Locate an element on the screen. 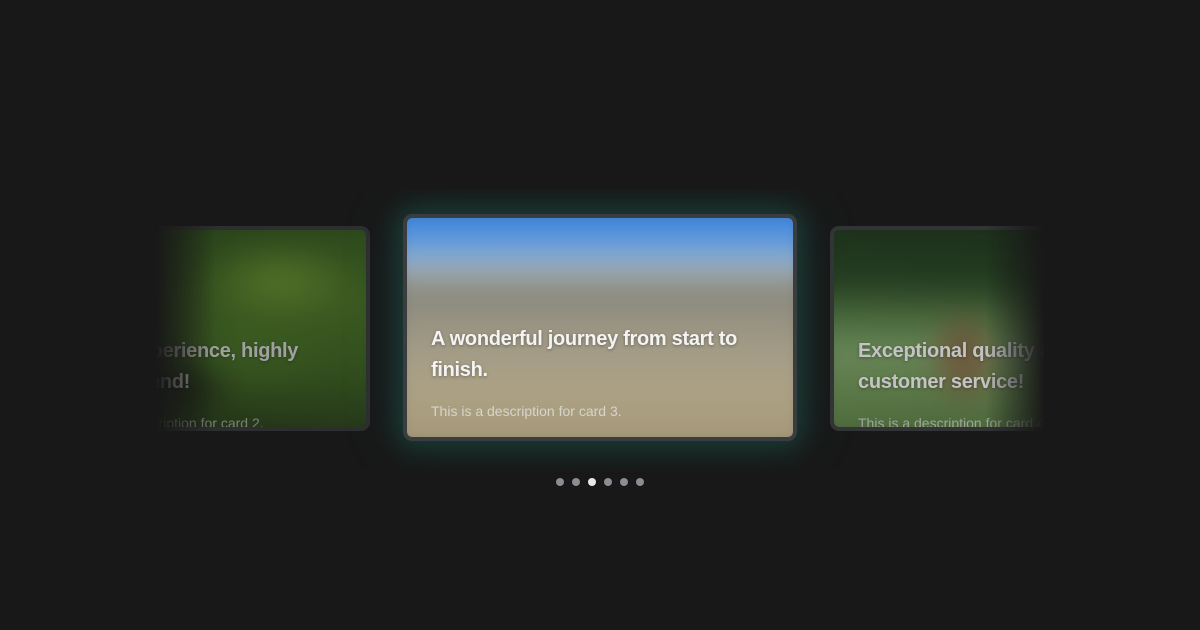 The width and height of the screenshot is (1200, 630). card-description: This is a description for card 2. is located at coordinates (209, 423).